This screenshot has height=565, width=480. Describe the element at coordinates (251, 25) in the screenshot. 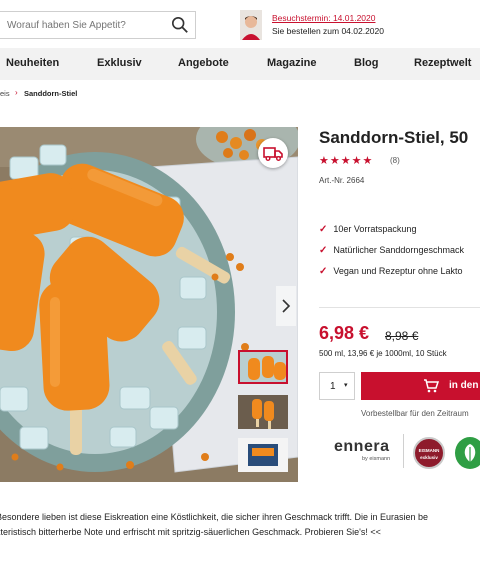

I see `sales-rep-avatar` at that location.